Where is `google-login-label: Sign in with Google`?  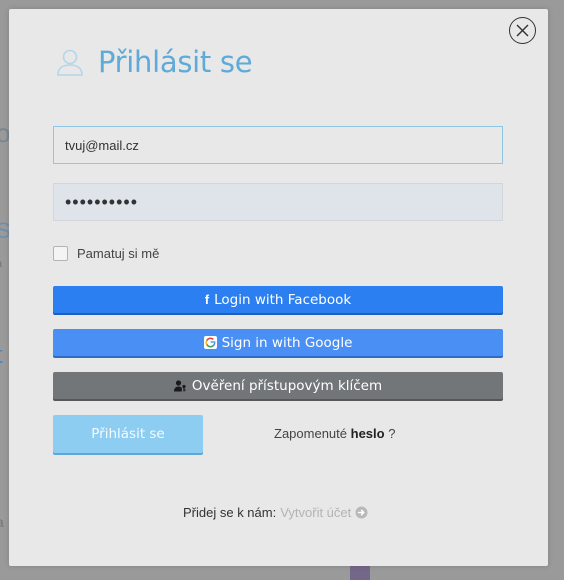
google-login-label: Sign in with Google is located at coordinates (287, 342).